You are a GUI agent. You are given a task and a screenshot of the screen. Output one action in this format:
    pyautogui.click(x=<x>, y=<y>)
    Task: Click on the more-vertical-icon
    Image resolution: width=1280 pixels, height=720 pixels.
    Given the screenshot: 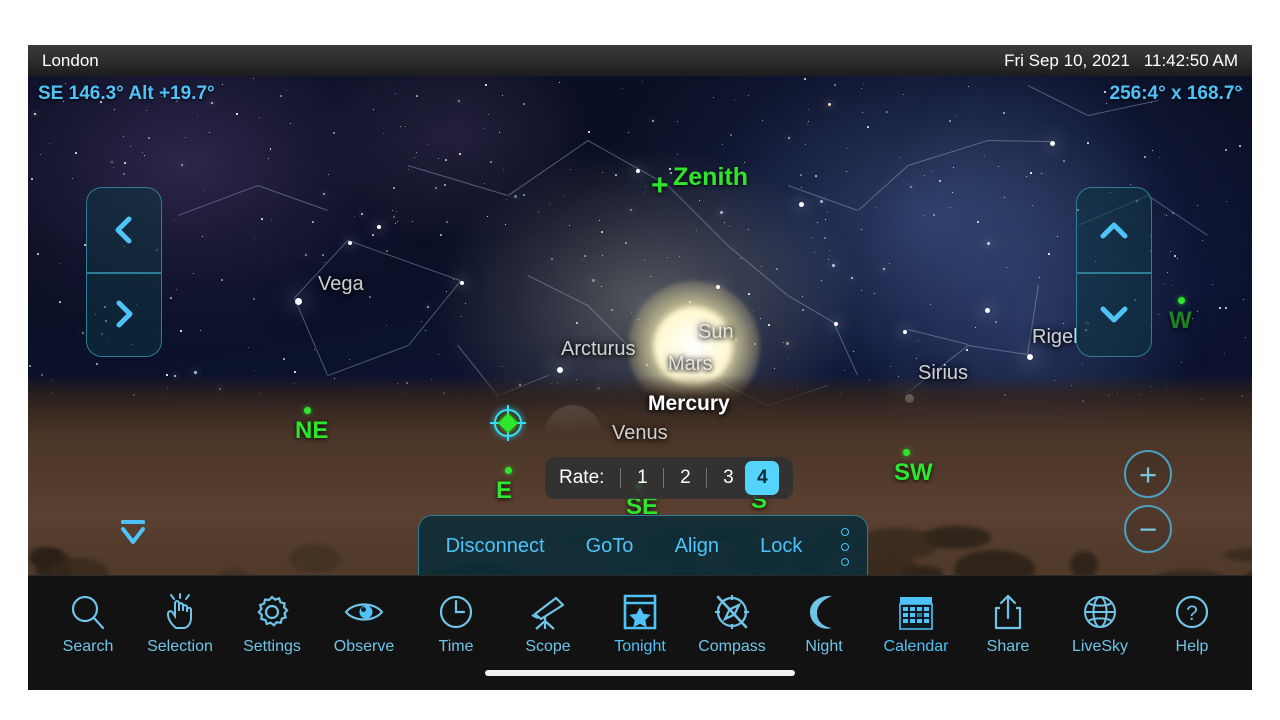 What is the action you would take?
    pyautogui.click(x=845, y=546)
    